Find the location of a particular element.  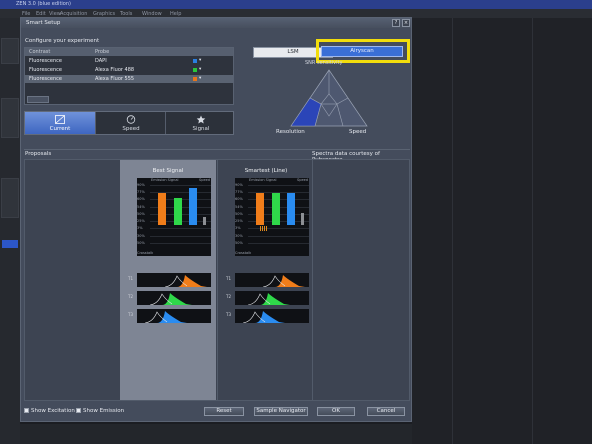

menu-help: Help is located at coordinates (175, 14).